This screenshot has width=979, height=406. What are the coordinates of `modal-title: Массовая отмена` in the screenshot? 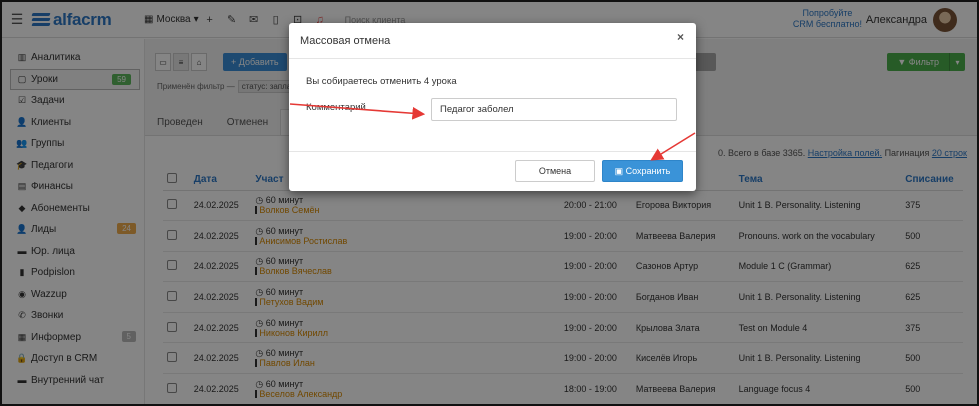 It's located at (492, 41).